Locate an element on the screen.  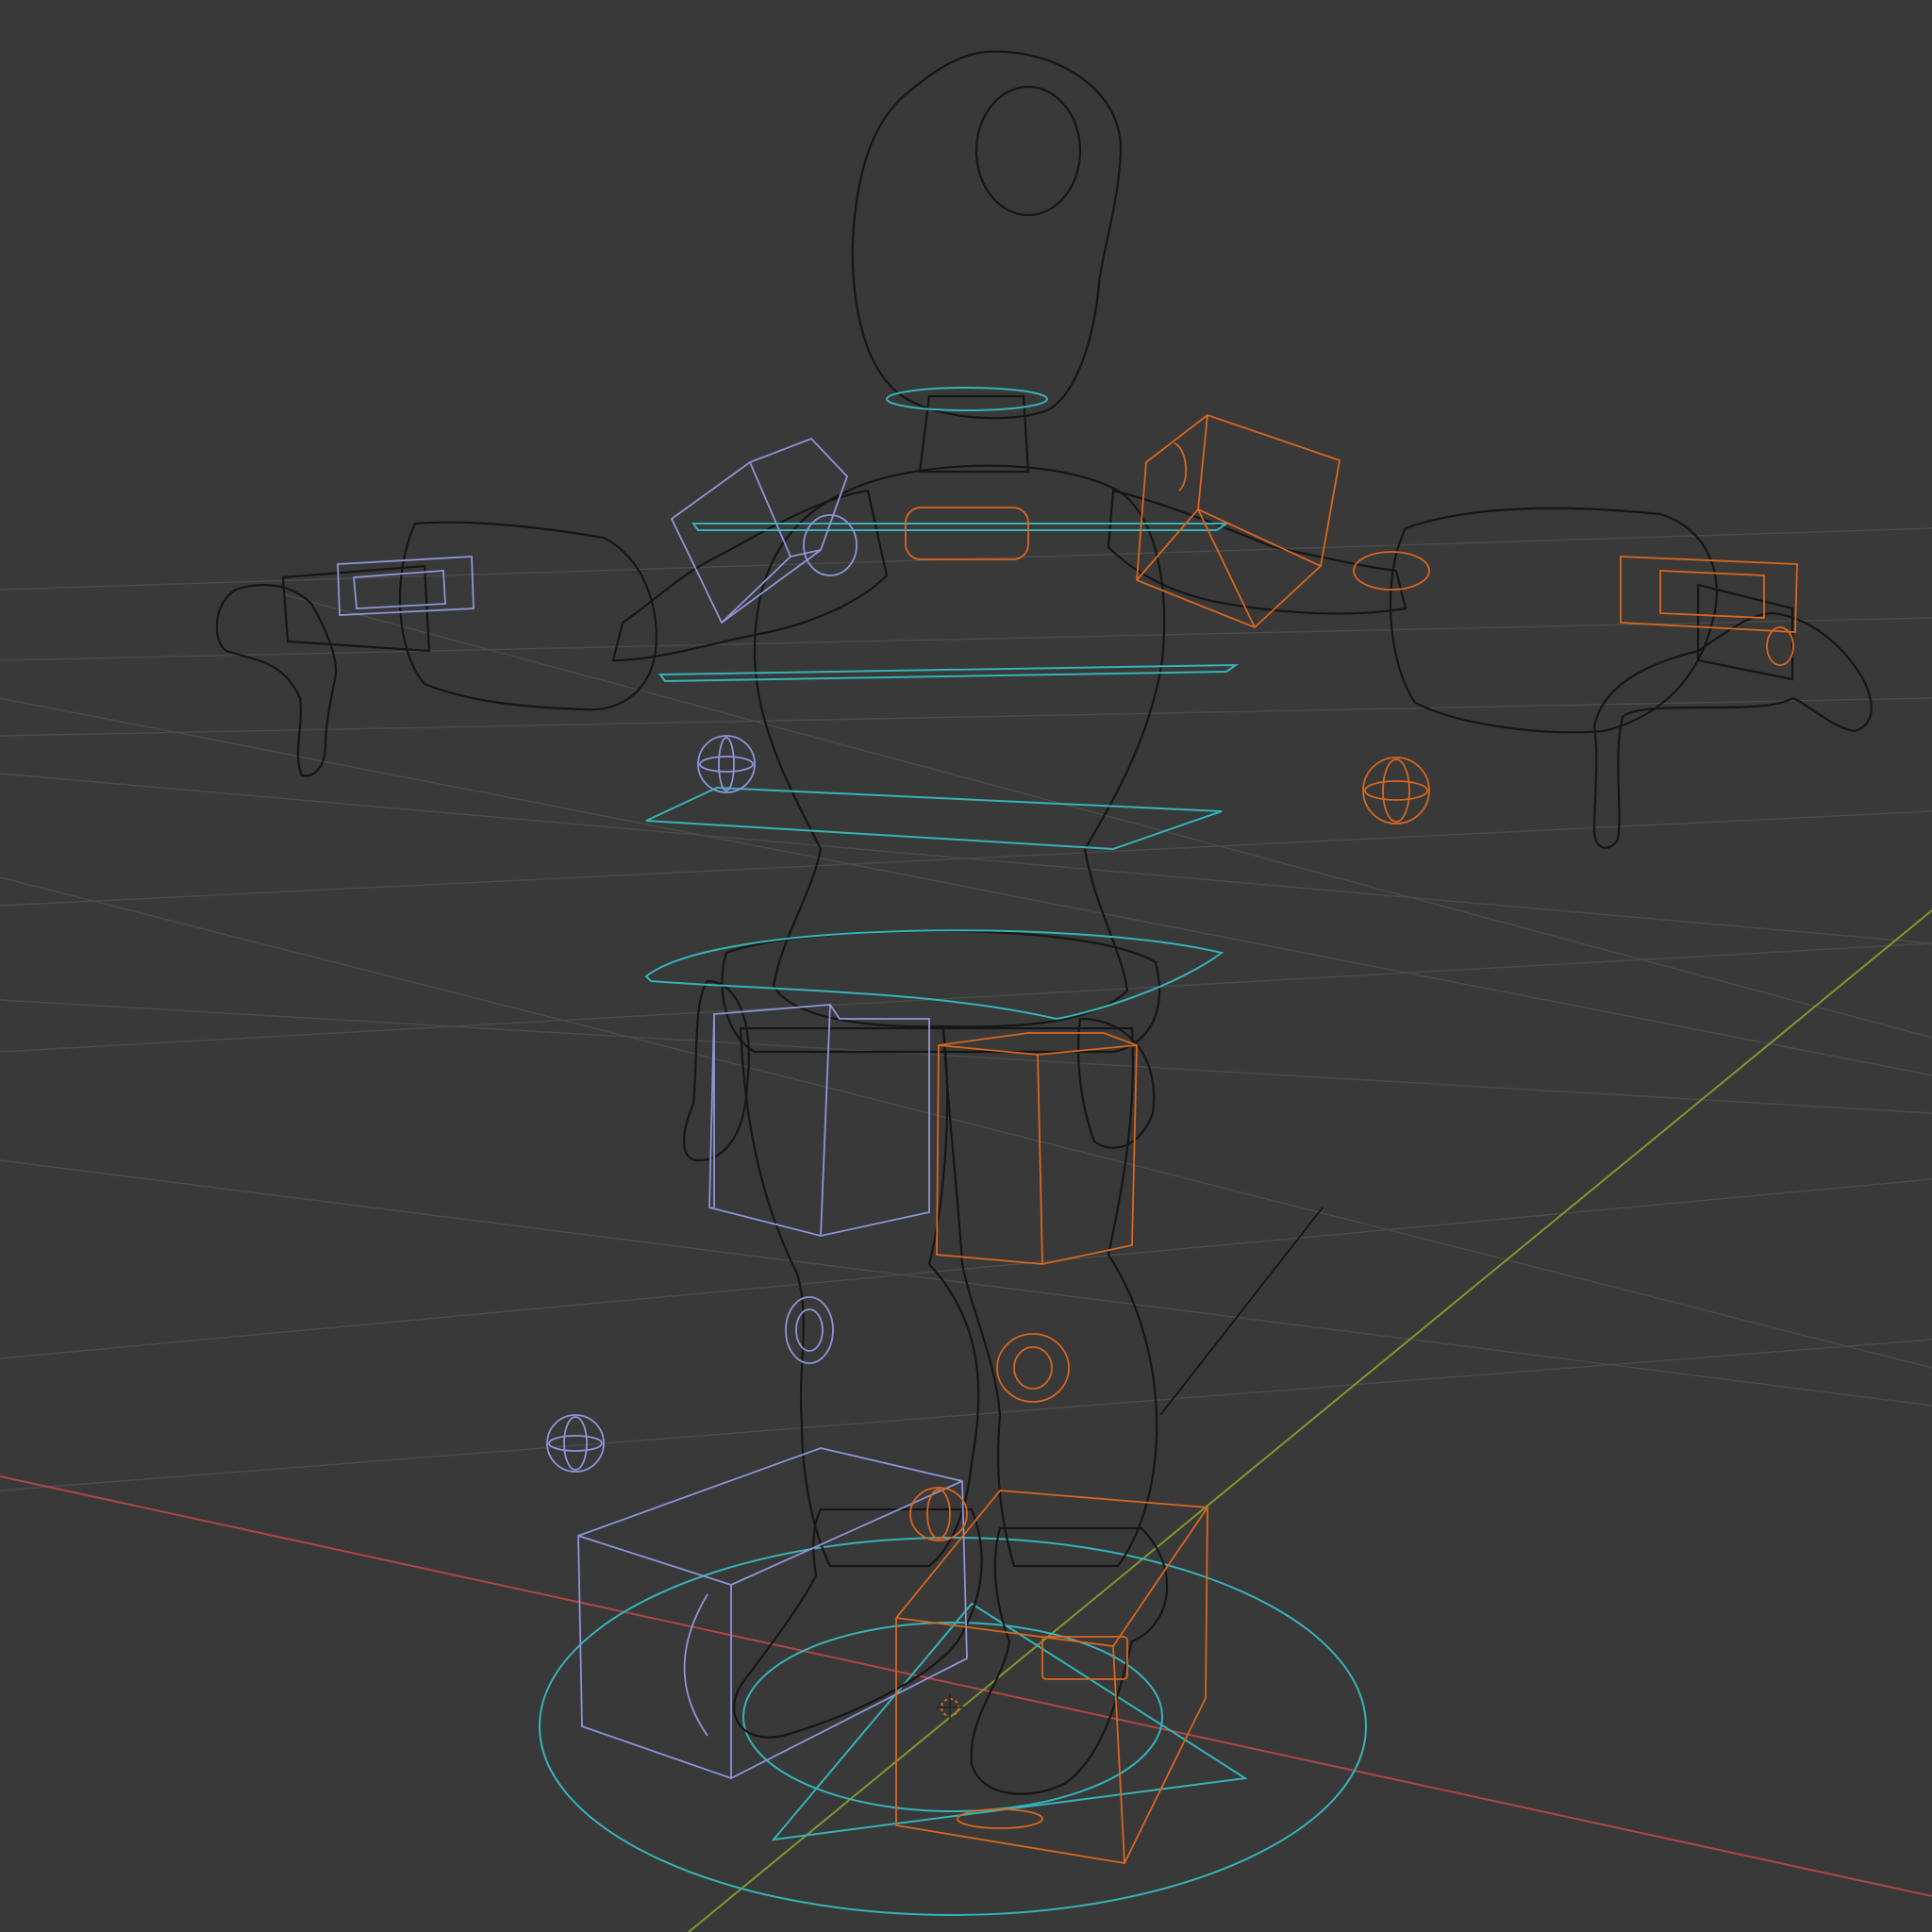
left-knee-pole-icon is located at coordinates (810, 1330).